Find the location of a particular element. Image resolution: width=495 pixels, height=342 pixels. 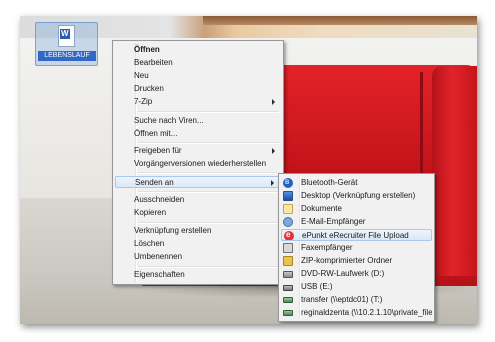

send-to-label: DVD-RW-Laufwerk (D:) is located at coordinates (343, 273).